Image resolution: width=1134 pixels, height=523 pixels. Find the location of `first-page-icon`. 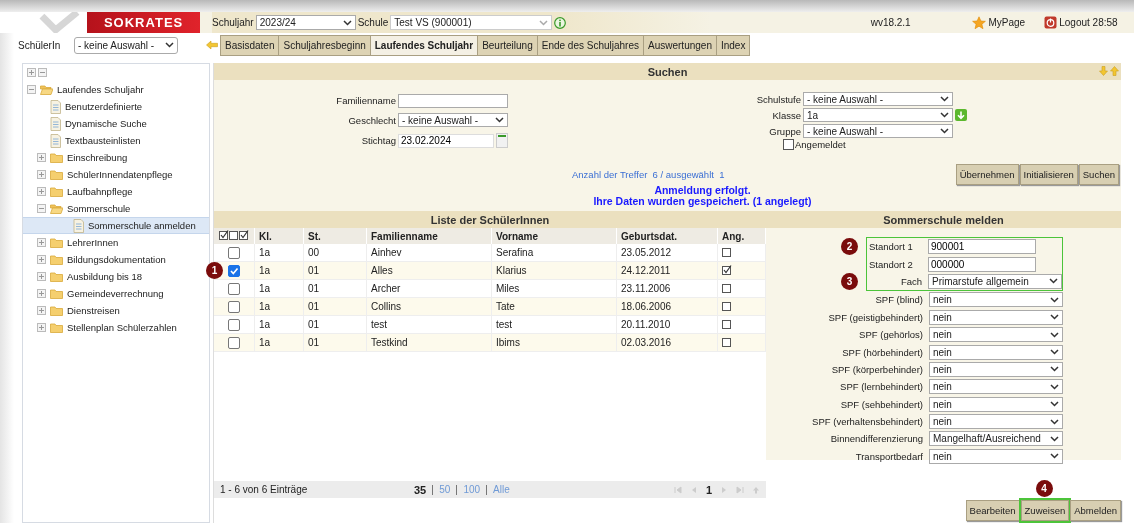

first-page-icon is located at coordinates (677, 489).